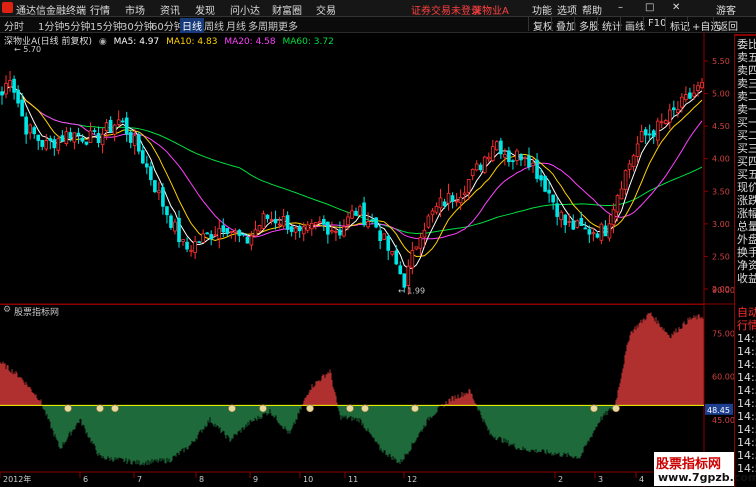 The height and width of the screenshot is (487, 756). Describe the element at coordinates (721, 61) in the screenshot. I see `price-label: 5.50` at that location.